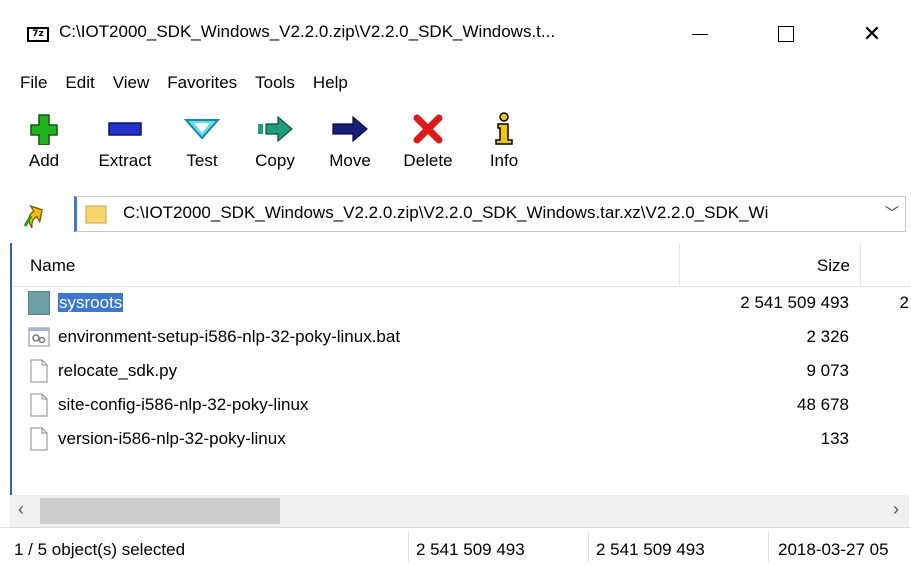 The image size is (911, 566). What do you see at coordinates (125, 149) in the screenshot?
I see `extract-button: Extract` at bounding box center [125, 149].